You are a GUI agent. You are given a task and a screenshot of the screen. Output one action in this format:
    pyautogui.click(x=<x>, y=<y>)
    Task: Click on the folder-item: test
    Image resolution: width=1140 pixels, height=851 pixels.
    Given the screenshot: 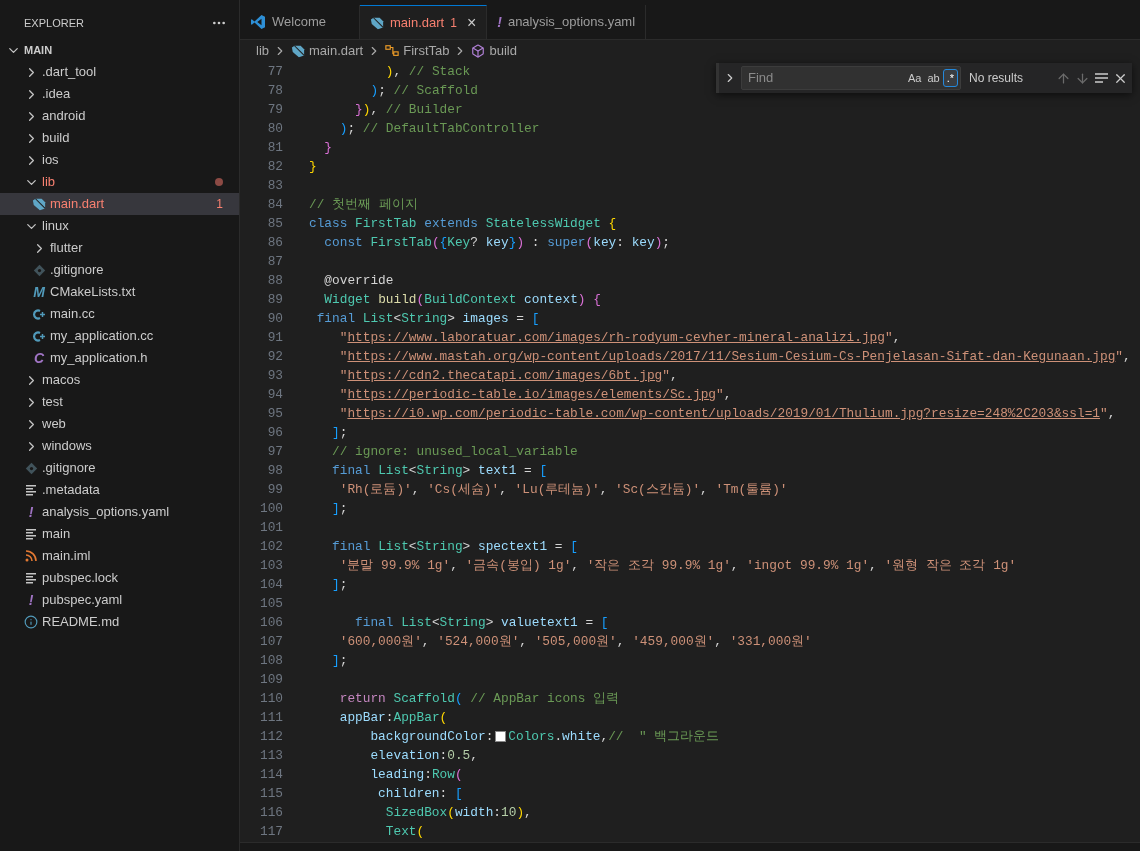 What is the action you would take?
    pyautogui.click(x=119, y=402)
    